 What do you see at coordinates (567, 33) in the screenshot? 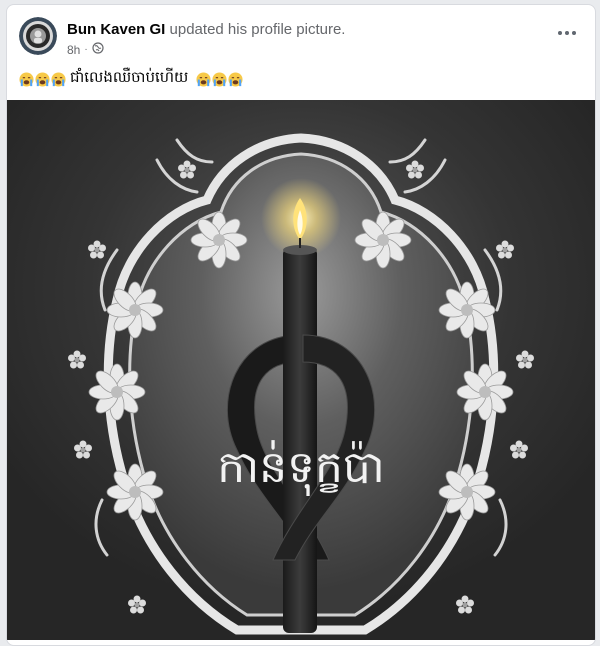
I see `more-options-icon` at bounding box center [567, 33].